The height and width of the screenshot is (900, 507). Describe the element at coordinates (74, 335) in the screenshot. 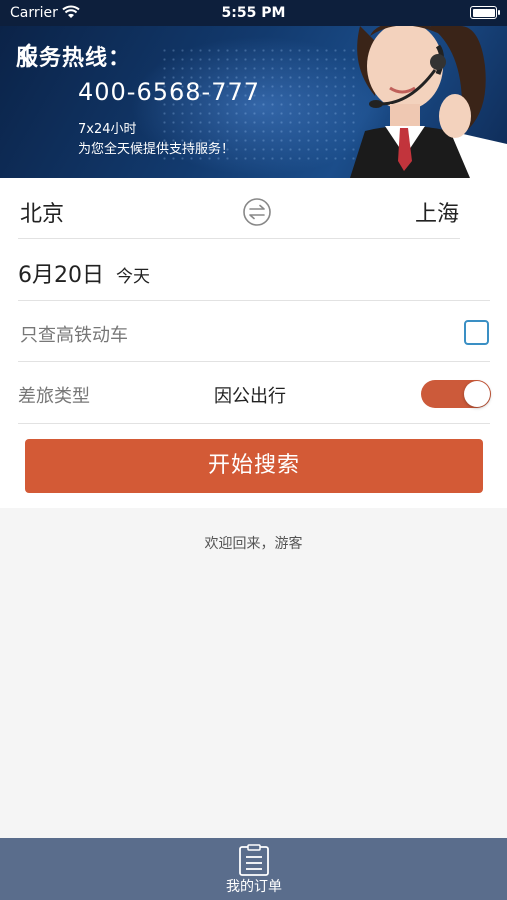

I see `high-speed-only-label: 只查高铁动车` at that location.